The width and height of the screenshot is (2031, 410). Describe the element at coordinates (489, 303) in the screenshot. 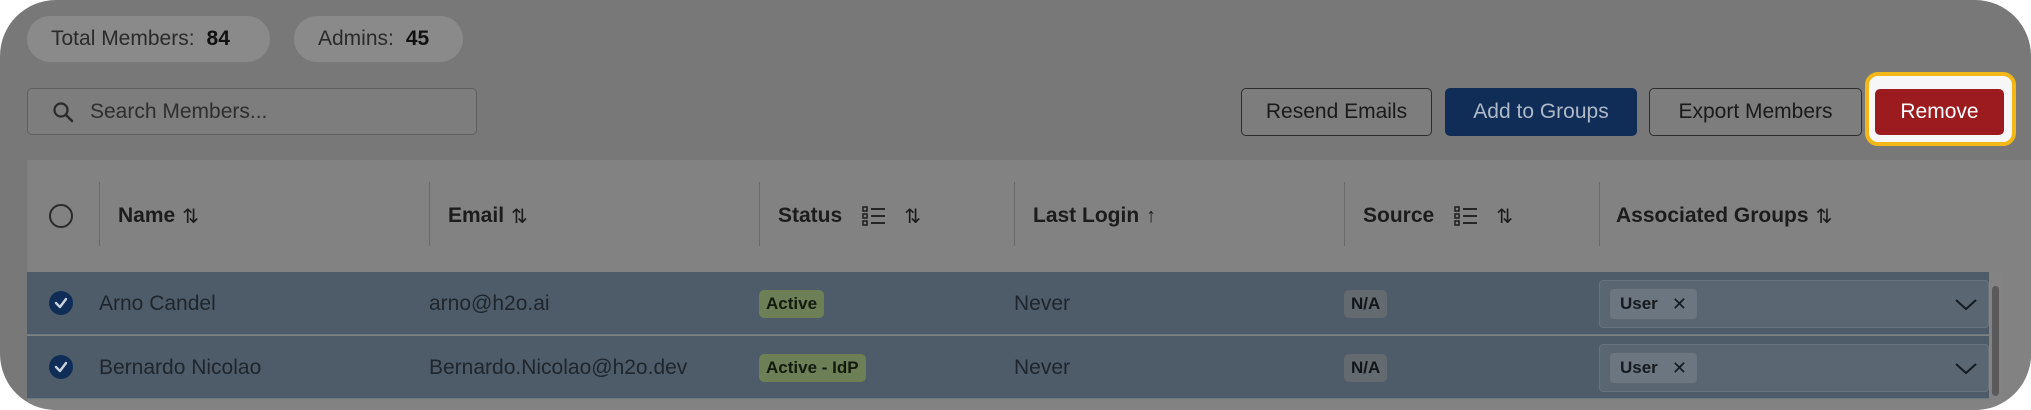

I see `member-email: arno@h2o.ai` at that location.